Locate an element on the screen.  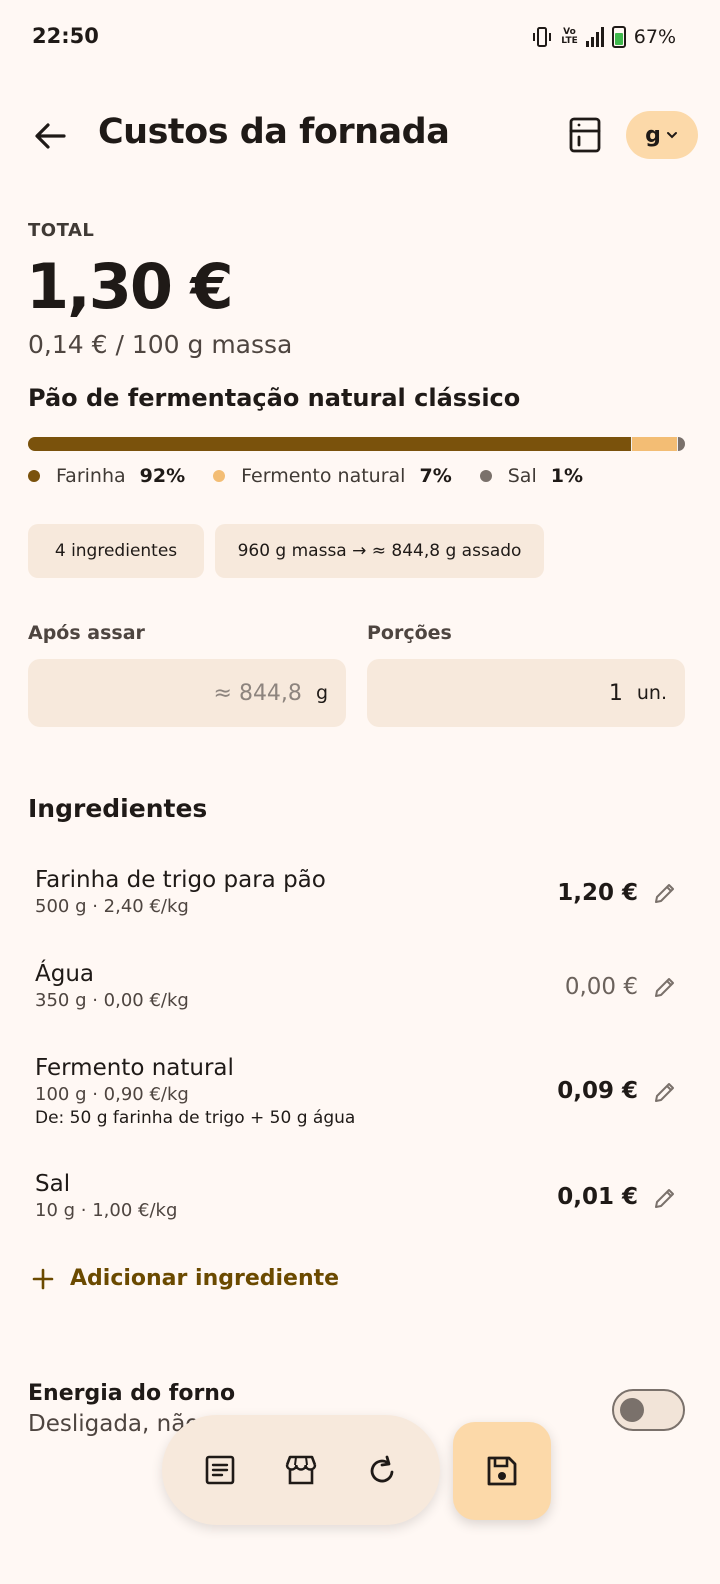
portions-unit: un. is located at coordinates (651, 693).